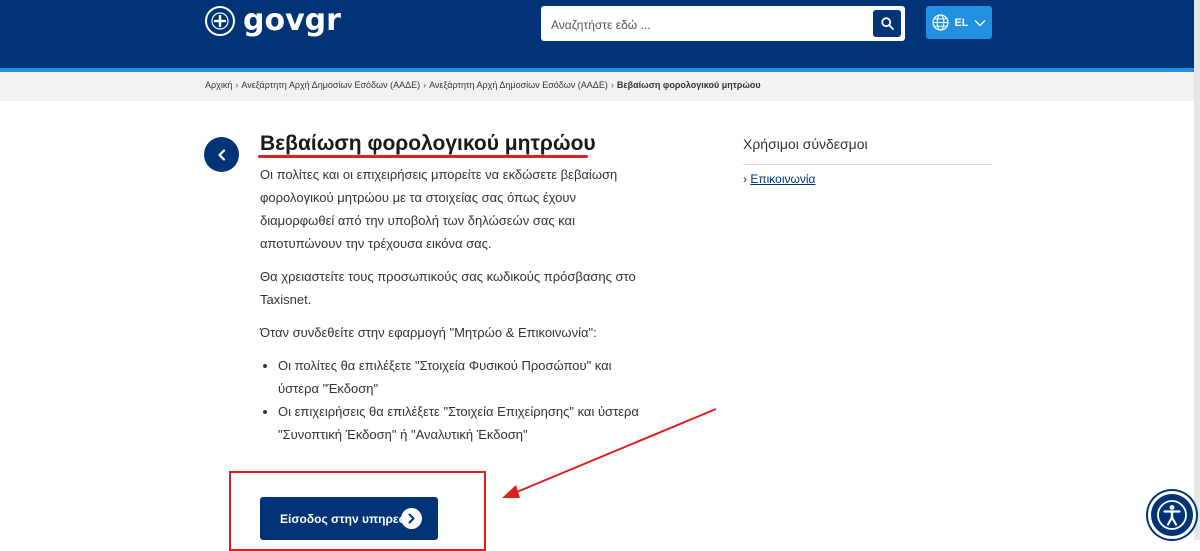 This screenshot has width=1200, height=551. What do you see at coordinates (428, 143) in the screenshot?
I see `page-title: Βεβαίωση φορολογικού μητρώου` at bounding box center [428, 143].